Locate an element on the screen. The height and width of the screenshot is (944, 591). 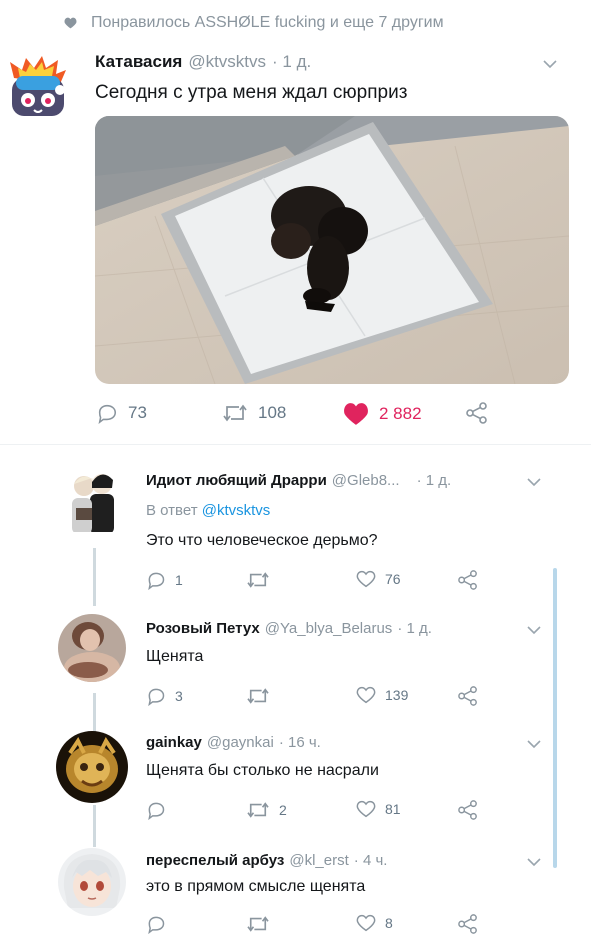
cat-avatar-icon is located at coordinates (38, 86).